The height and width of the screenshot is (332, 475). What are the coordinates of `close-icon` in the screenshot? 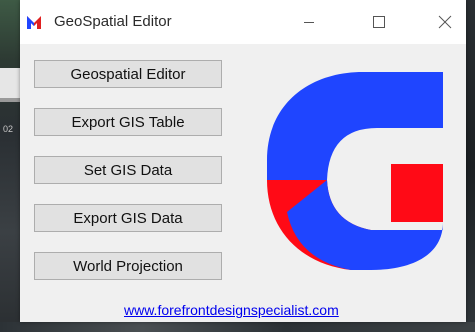 It's located at (445, 22).